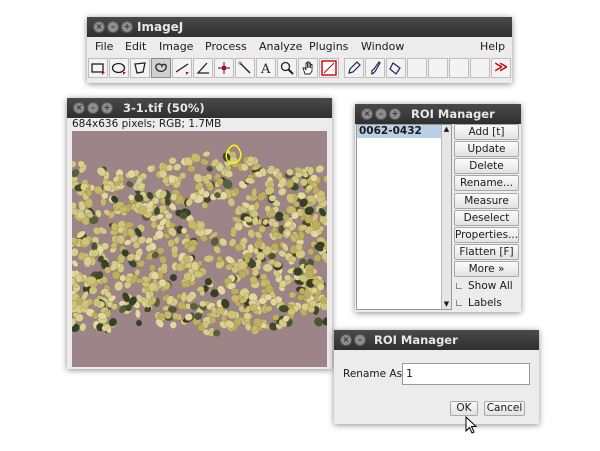 This screenshot has height=451, width=600. I want to click on wand-tool-icon, so click(245, 68).